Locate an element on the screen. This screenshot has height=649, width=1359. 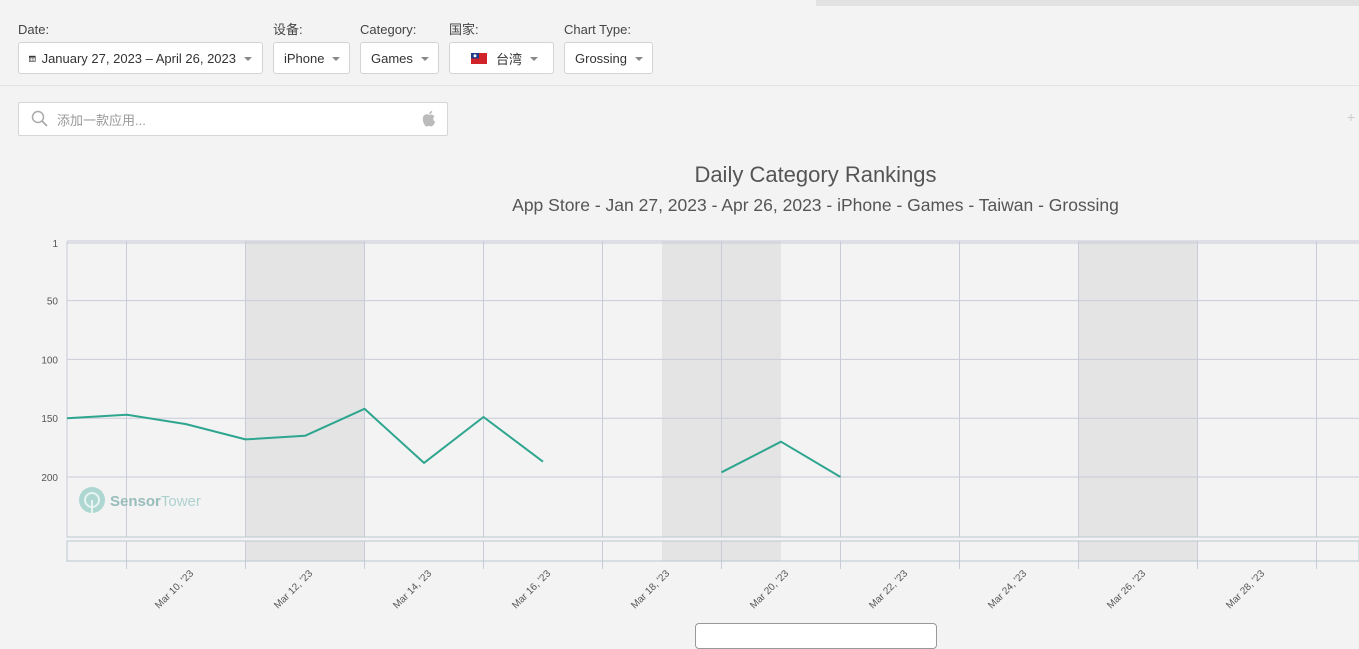
y-tick-label: 100 is located at coordinates (49, 360).